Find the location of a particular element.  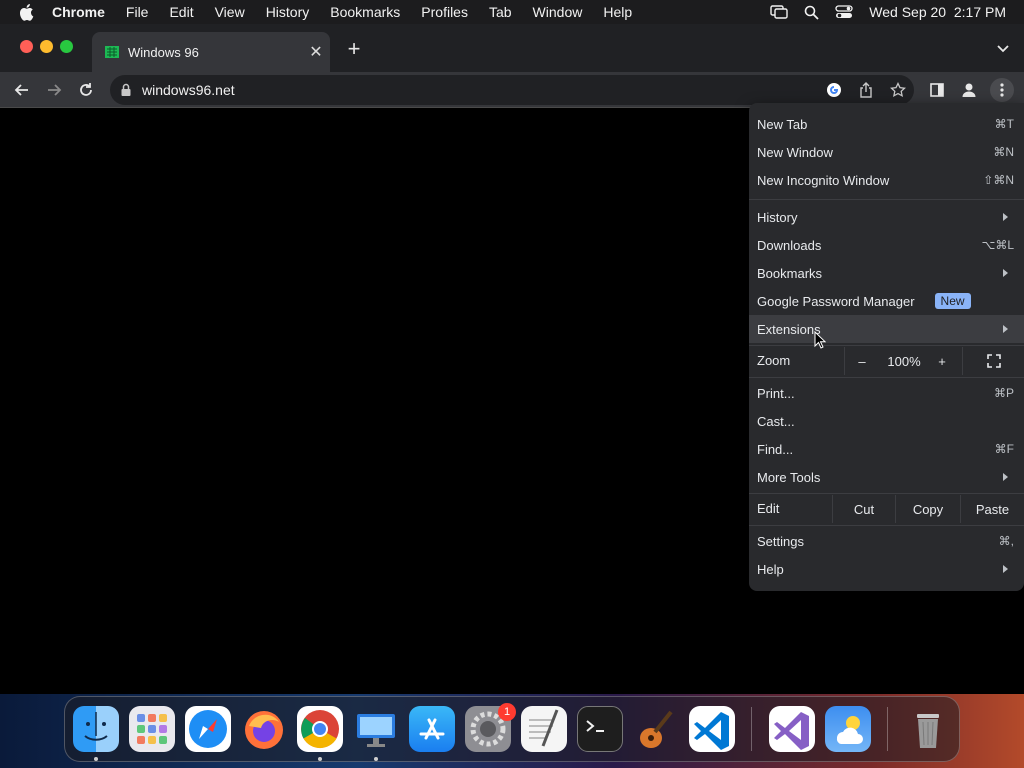

menu-item-google-password-manager: Google Password Manager New is located at coordinates (886, 301).